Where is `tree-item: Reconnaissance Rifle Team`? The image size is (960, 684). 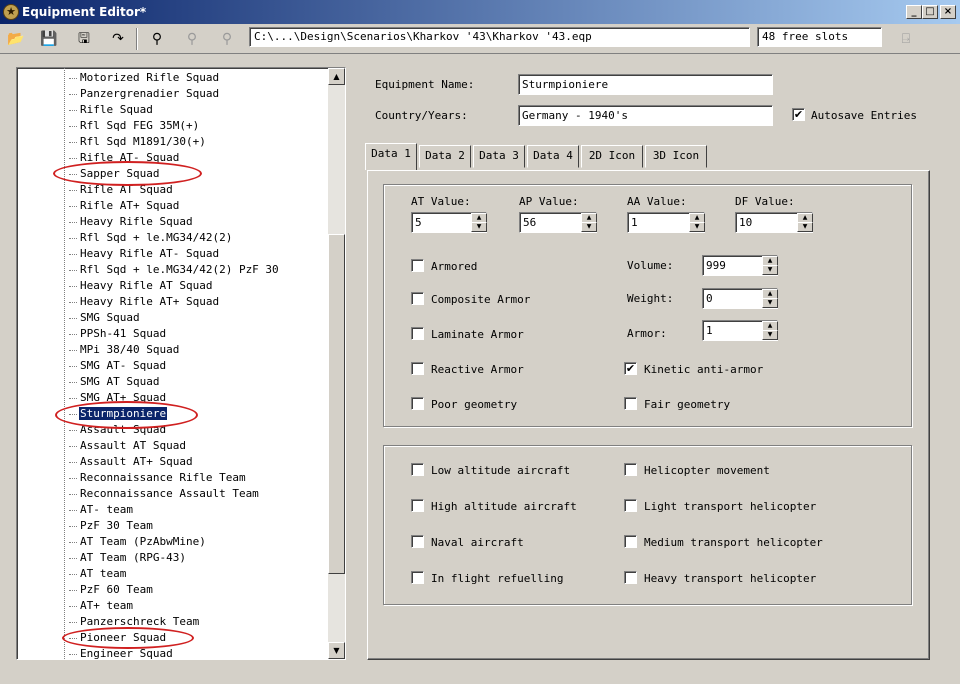
tree-item: Reconnaissance Rifle Team is located at coordinates (173, 478).